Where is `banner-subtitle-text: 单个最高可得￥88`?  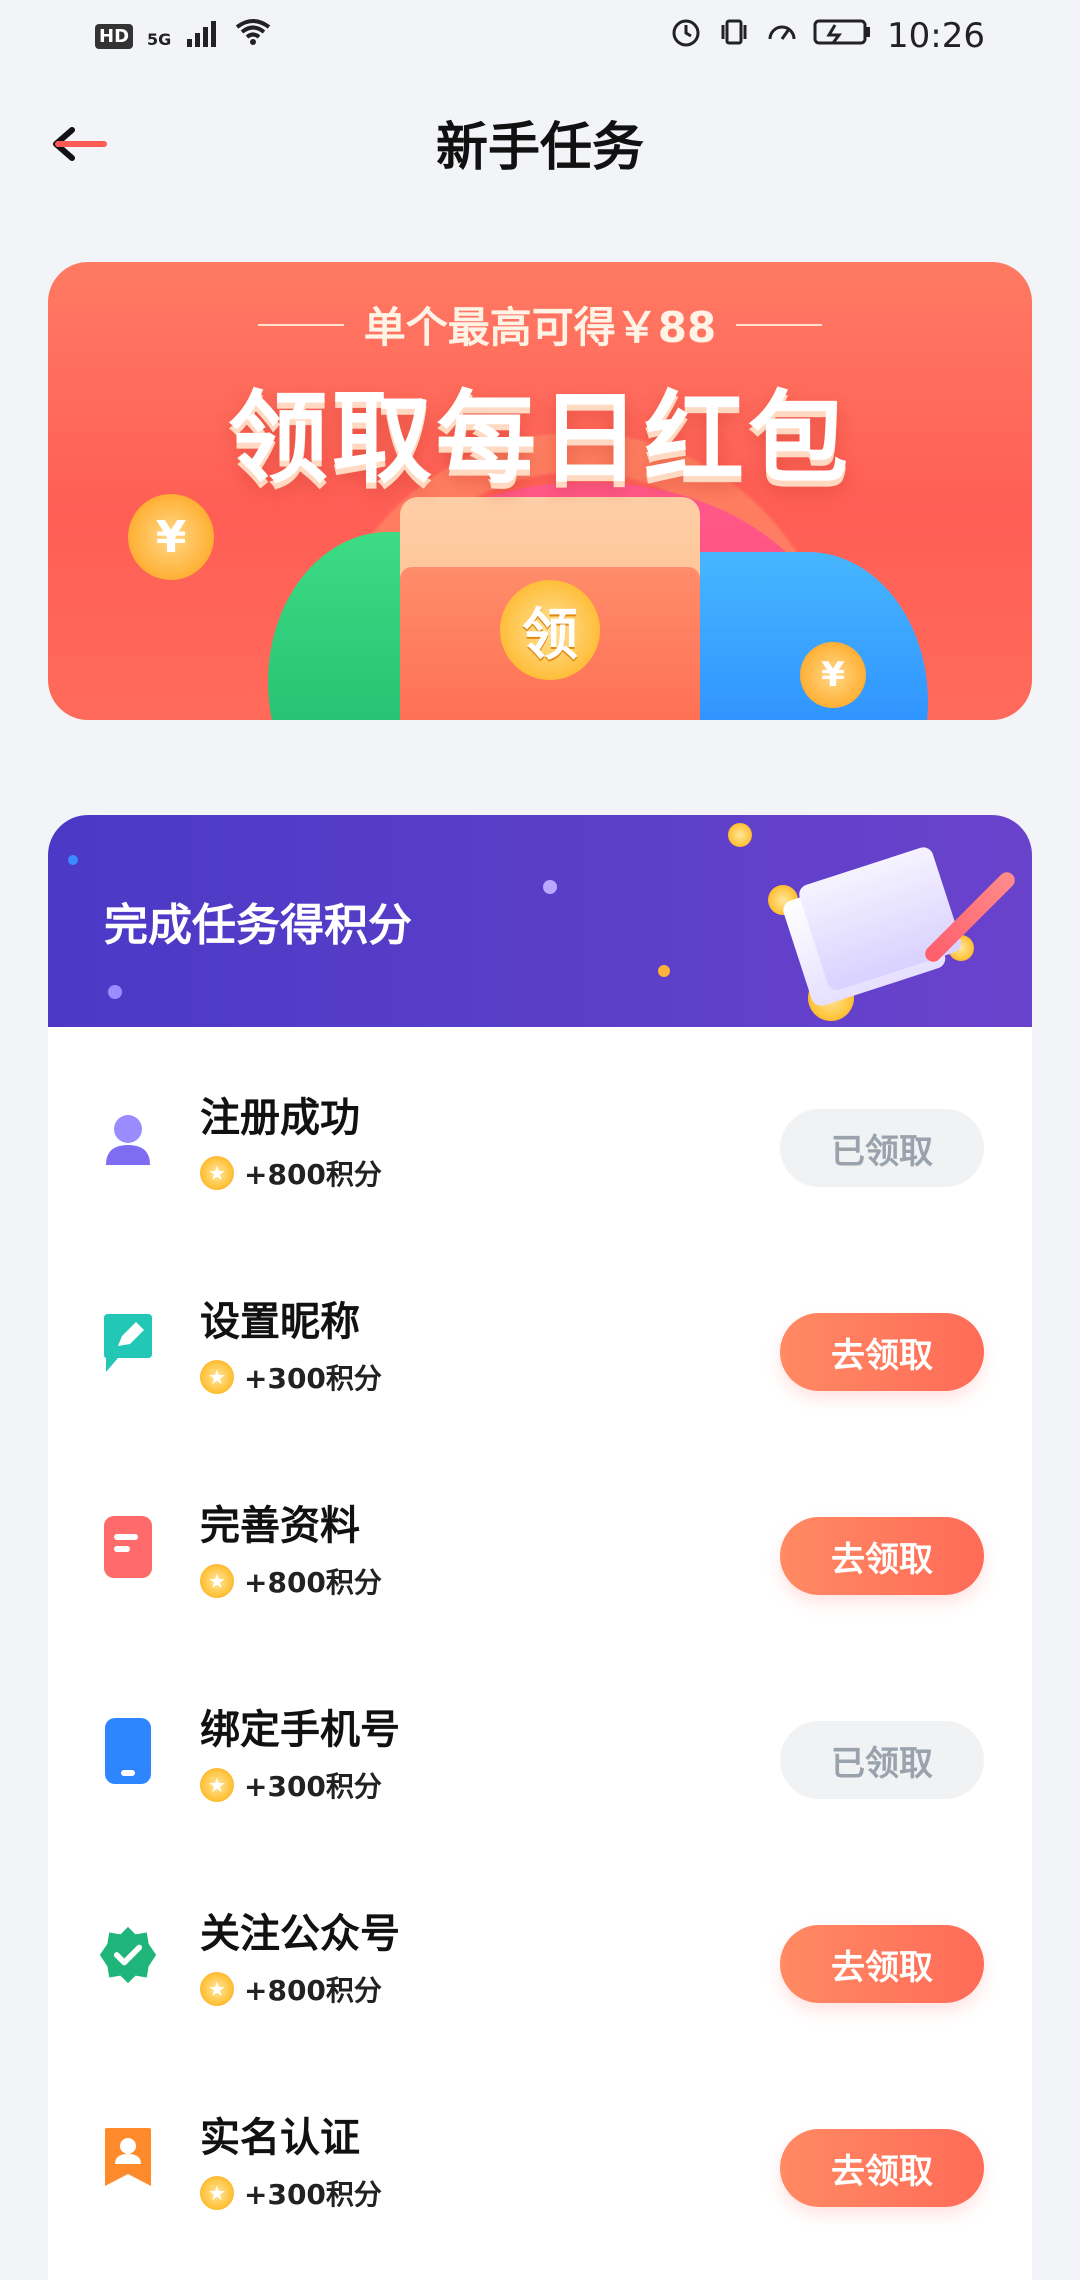 banner-subtitle-text: 单个最高可得￥88 is located at coordinates (540, 327).